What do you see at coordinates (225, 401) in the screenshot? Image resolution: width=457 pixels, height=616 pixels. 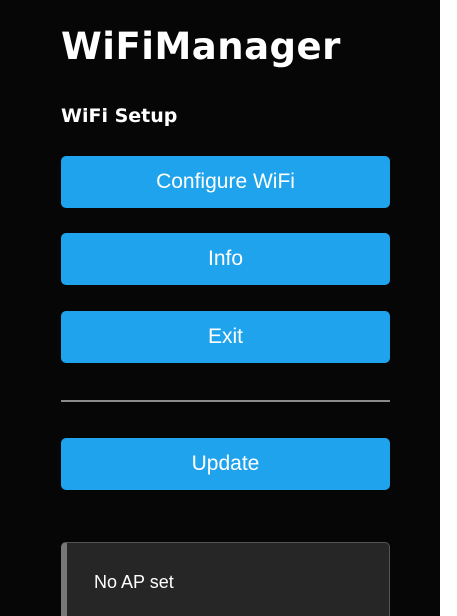 I see `divider` at bounding box center [225, 401].